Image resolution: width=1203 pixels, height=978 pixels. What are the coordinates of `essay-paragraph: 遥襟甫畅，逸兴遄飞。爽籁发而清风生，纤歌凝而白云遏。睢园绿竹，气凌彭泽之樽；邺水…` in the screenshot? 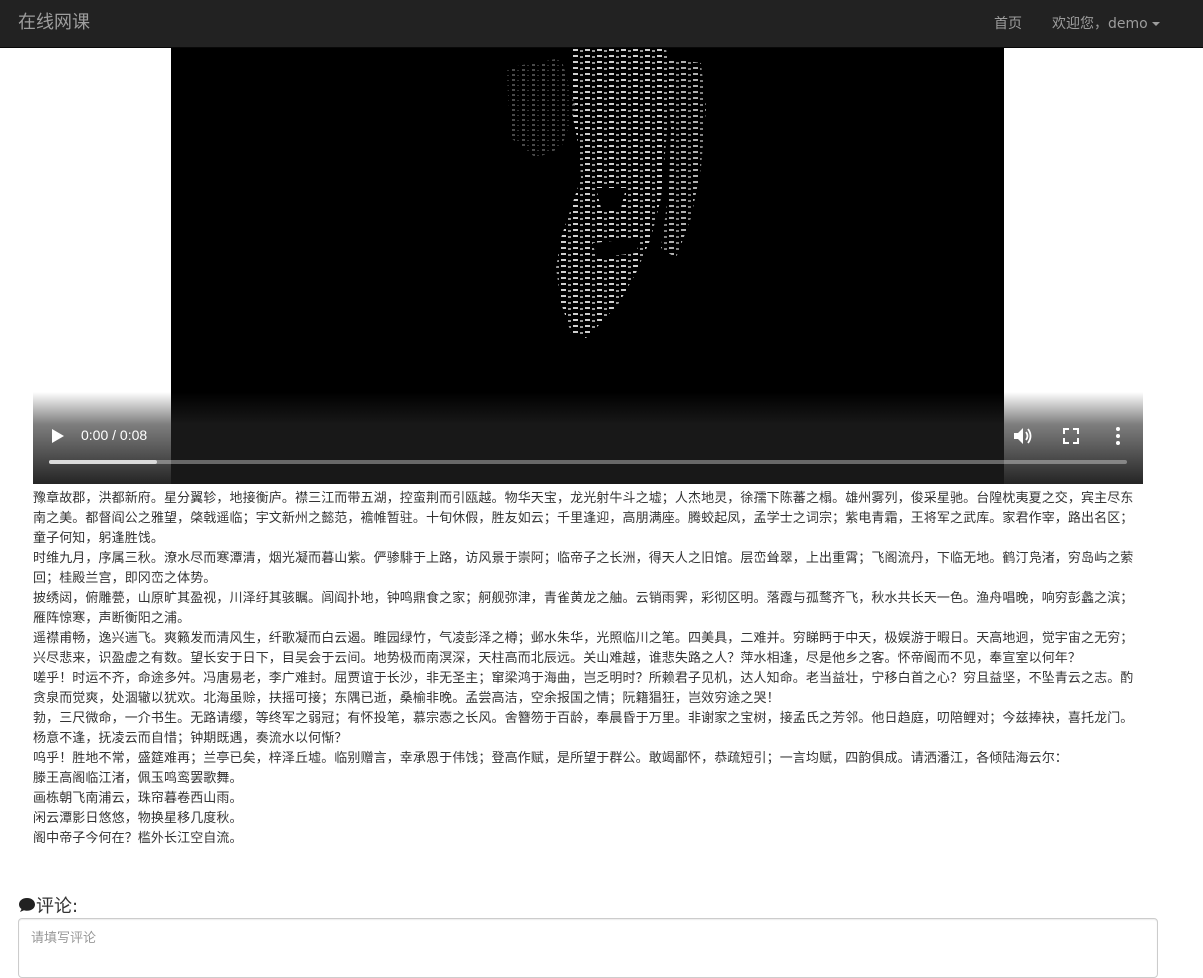 It's located at (583, 648).